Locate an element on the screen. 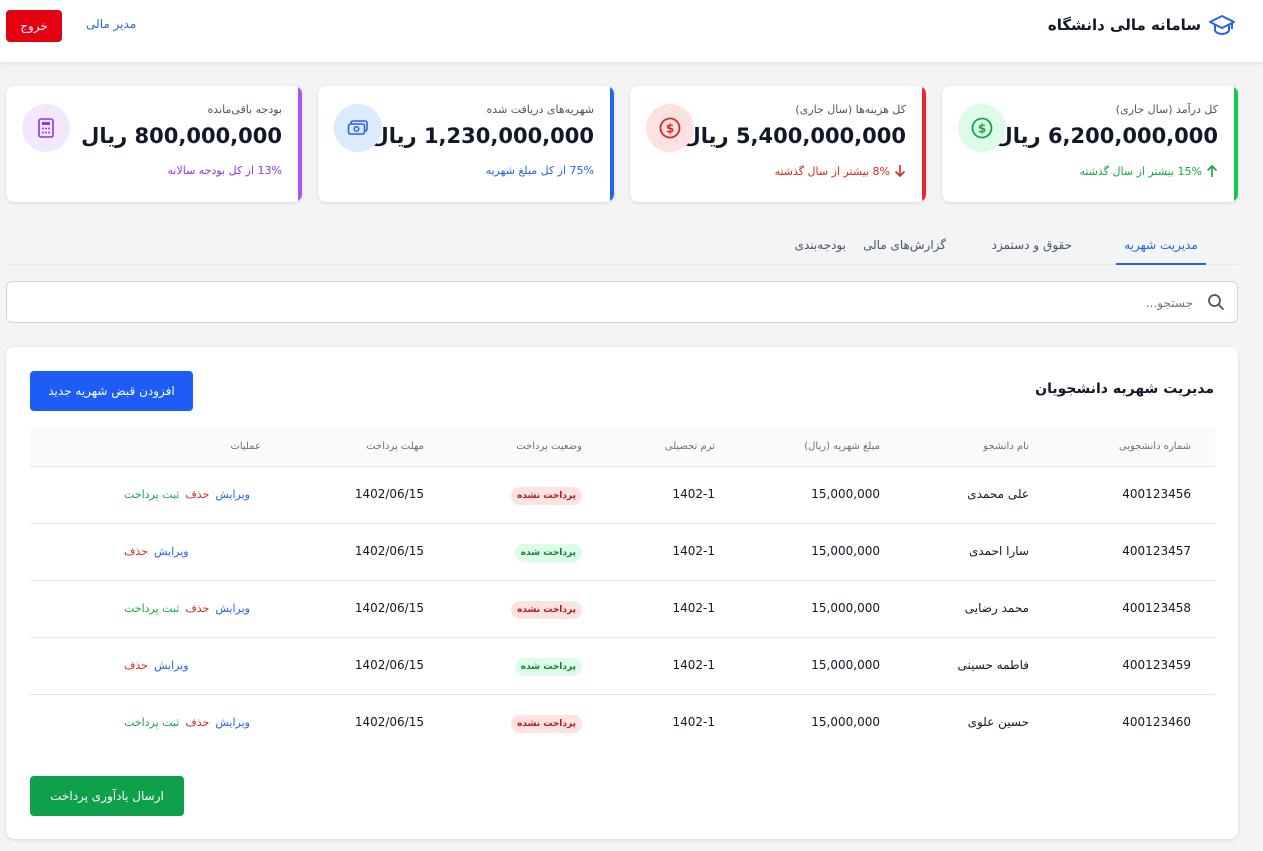 This screenshot has width=1263, height=851. tab-budgeting: بودجه‌بندی is located at coordinates (820, 245).